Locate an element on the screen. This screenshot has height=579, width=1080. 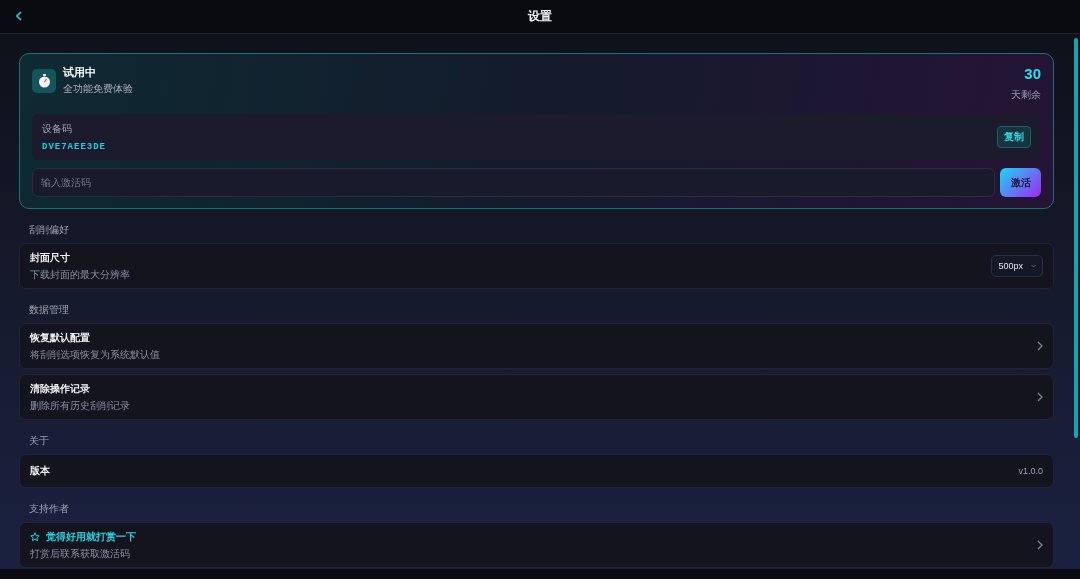
item-title: 恢复默认配置 is located at coordinates (60, 337).